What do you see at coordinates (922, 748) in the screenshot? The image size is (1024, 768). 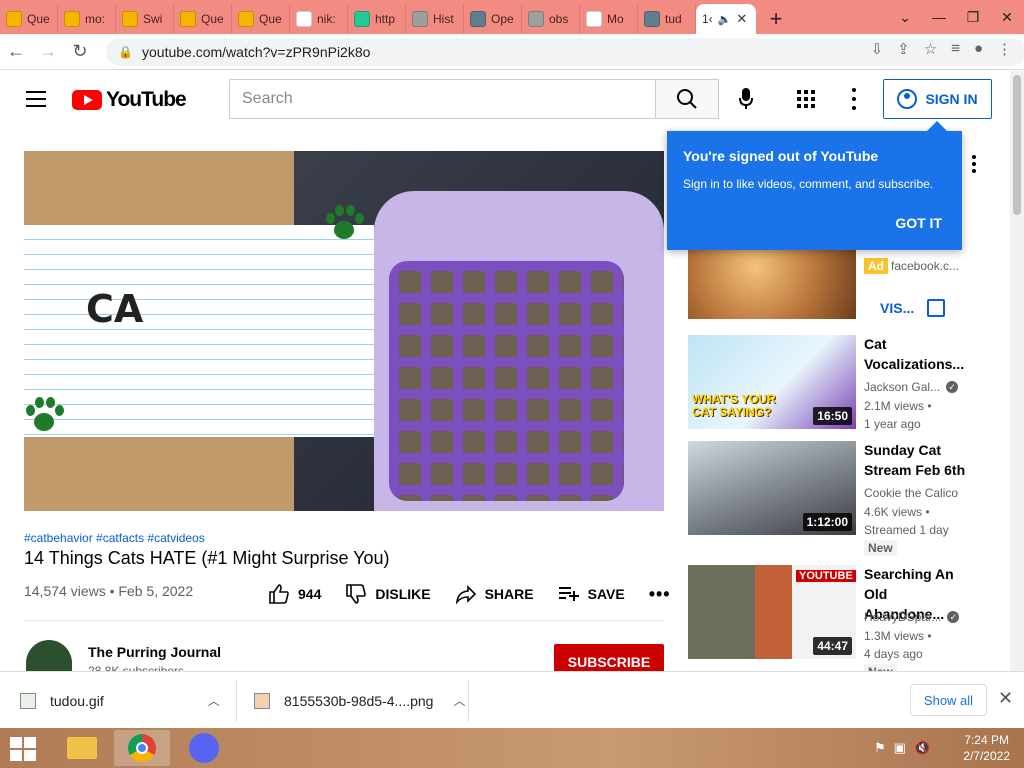 I see `volume-muted-icon: 🔇` at bounding box center [922, 748].